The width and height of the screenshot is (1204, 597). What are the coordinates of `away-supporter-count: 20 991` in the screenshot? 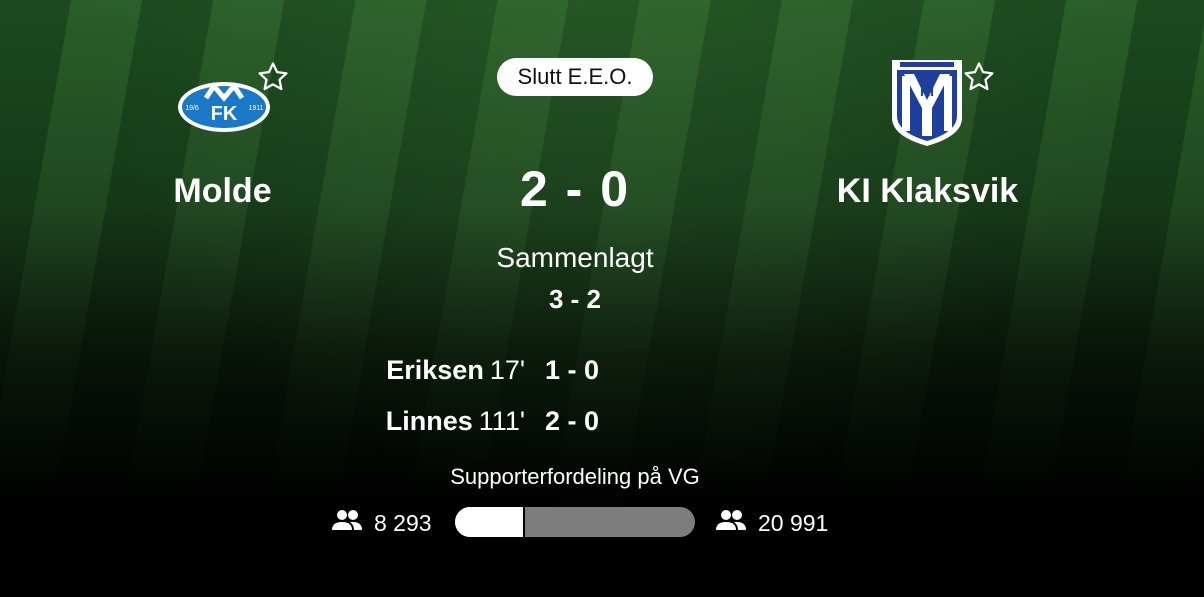 It's located at (771, 523).